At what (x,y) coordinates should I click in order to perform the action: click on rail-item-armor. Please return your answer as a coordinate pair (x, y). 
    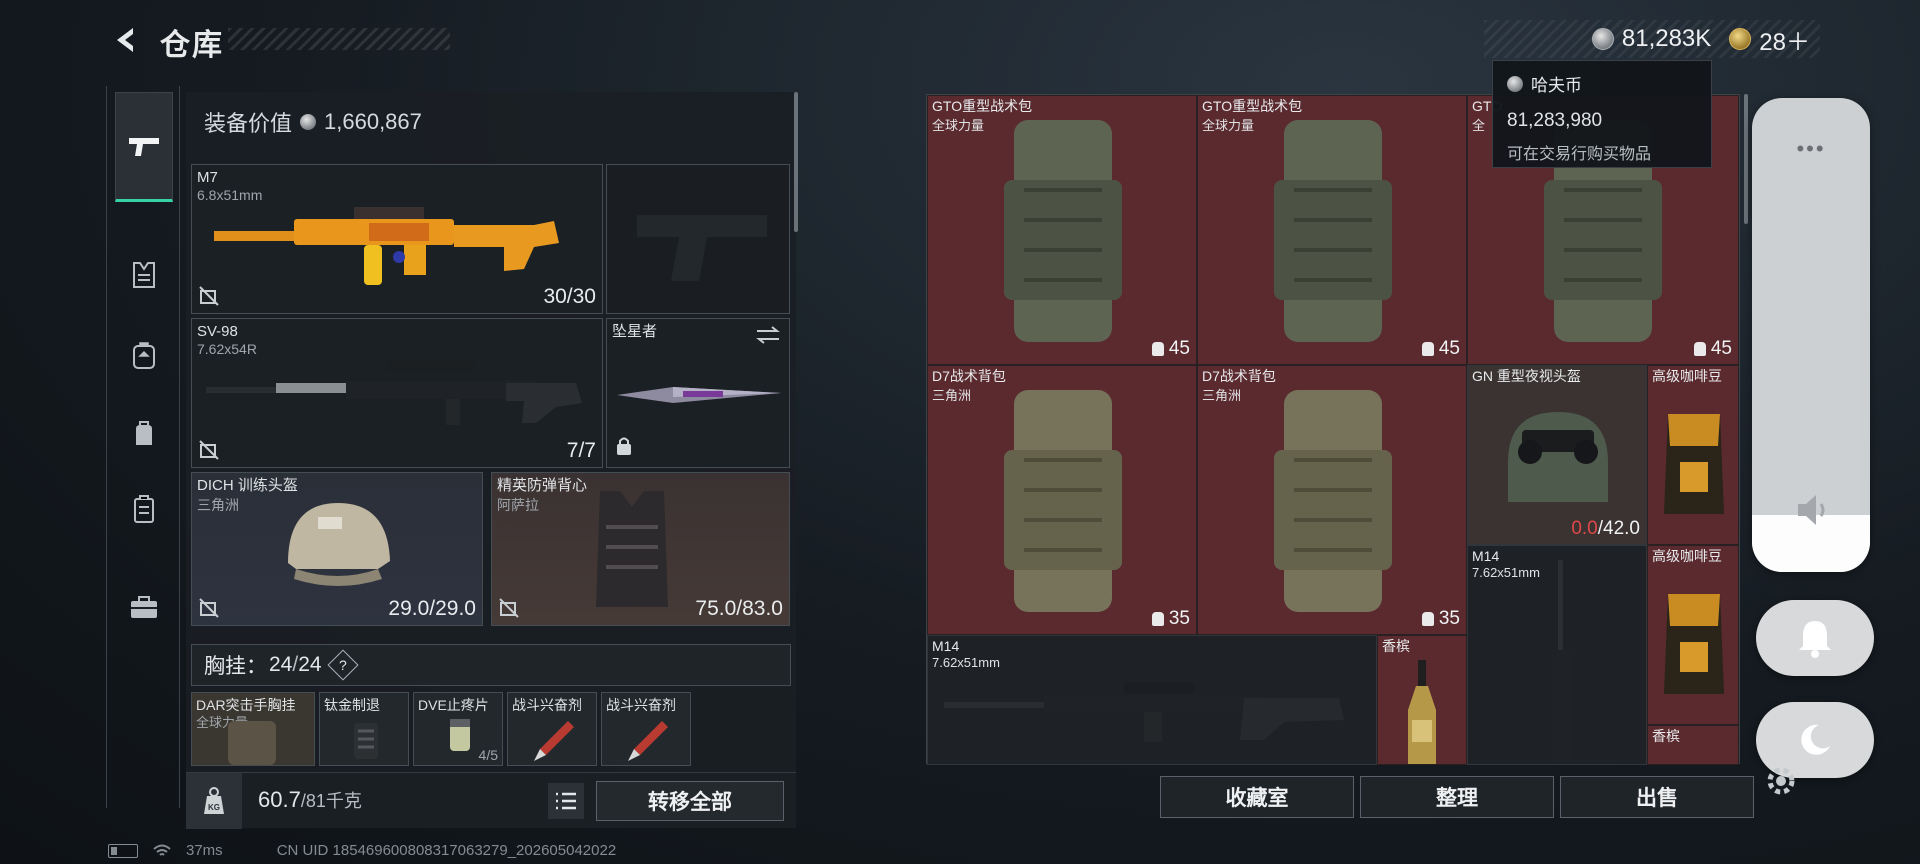
    Looking at the image, I should click on (144, 275).